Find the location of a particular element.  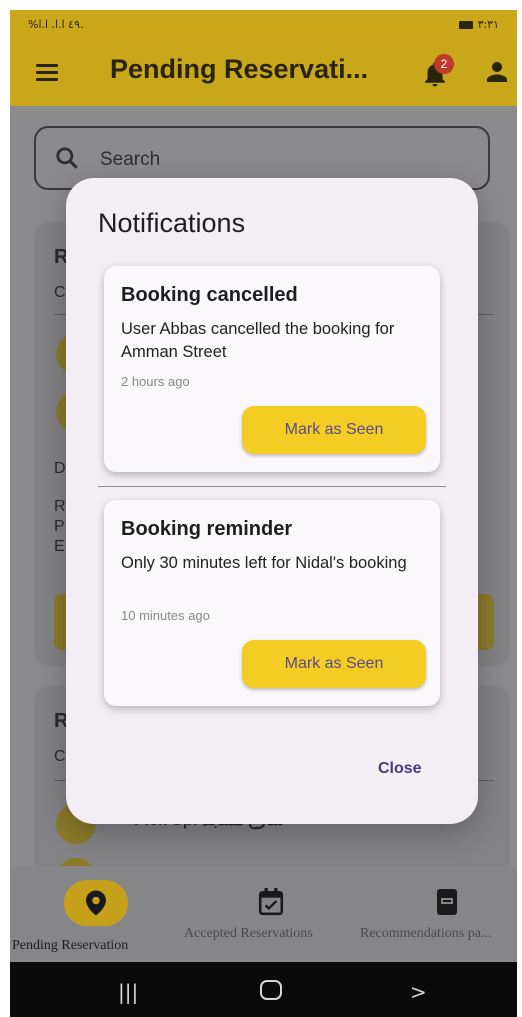

card-letter: P is located at coordinates (59, 526).